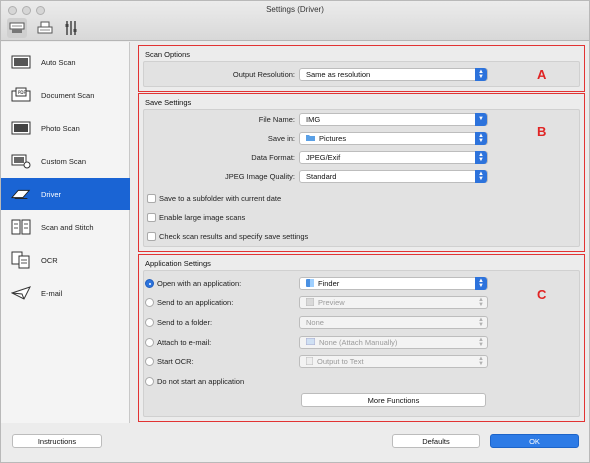 This screenshot has height=463, width=590. Describe the element at coordinates (295, 21) in the screenshot. I see `title-bar: Settings (Driver)` at that location.